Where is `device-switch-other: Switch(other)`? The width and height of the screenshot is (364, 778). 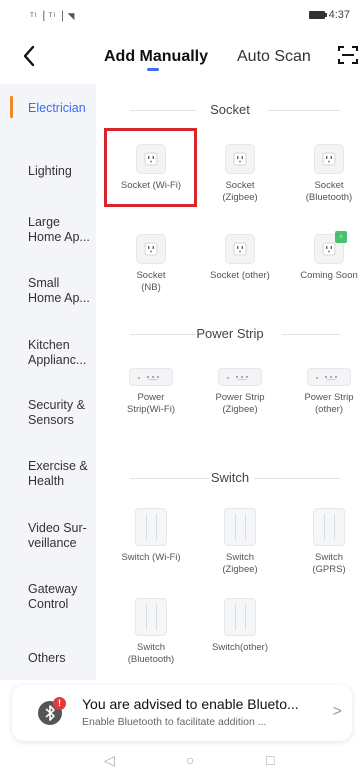
device-switch-other: Switch(other) is located at coordinates (240, 626).